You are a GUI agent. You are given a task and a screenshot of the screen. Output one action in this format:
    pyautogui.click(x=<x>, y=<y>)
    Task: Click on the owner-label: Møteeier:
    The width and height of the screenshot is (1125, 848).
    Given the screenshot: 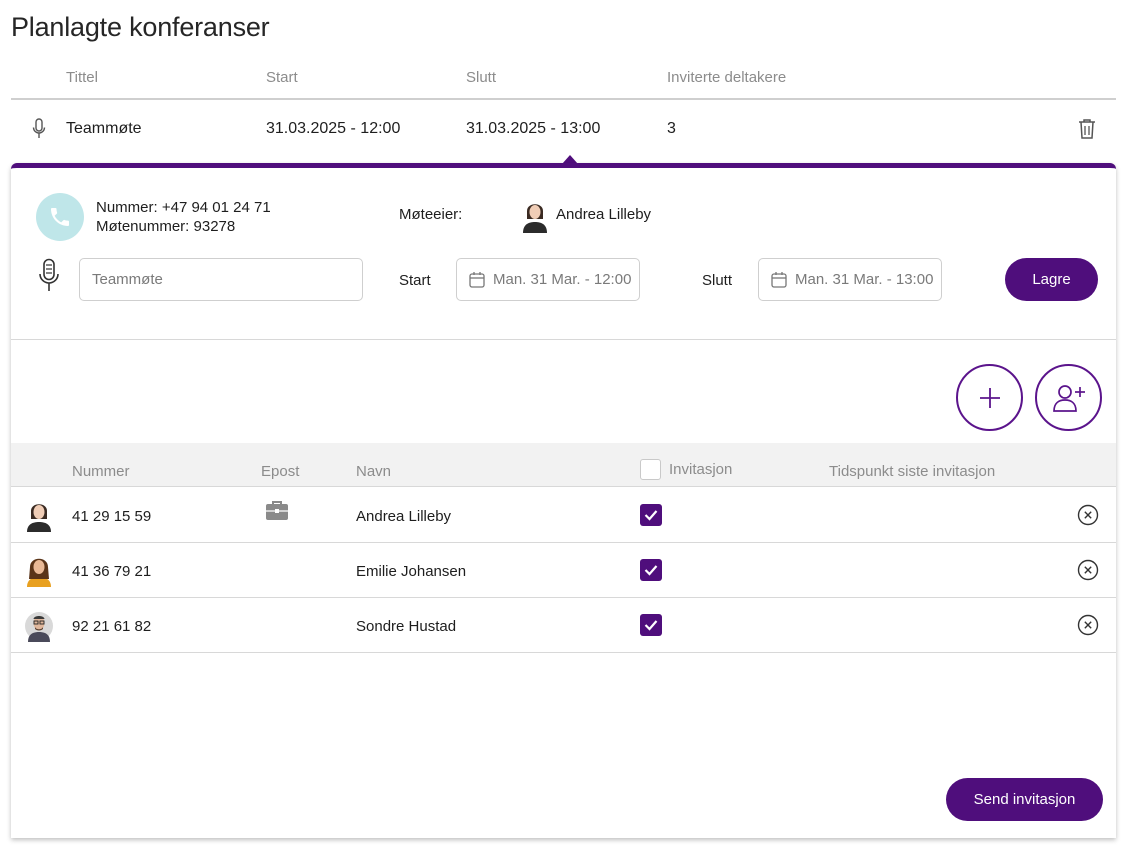 What is the action you would take?
    pyautogui.click(x=431, y=214)
    